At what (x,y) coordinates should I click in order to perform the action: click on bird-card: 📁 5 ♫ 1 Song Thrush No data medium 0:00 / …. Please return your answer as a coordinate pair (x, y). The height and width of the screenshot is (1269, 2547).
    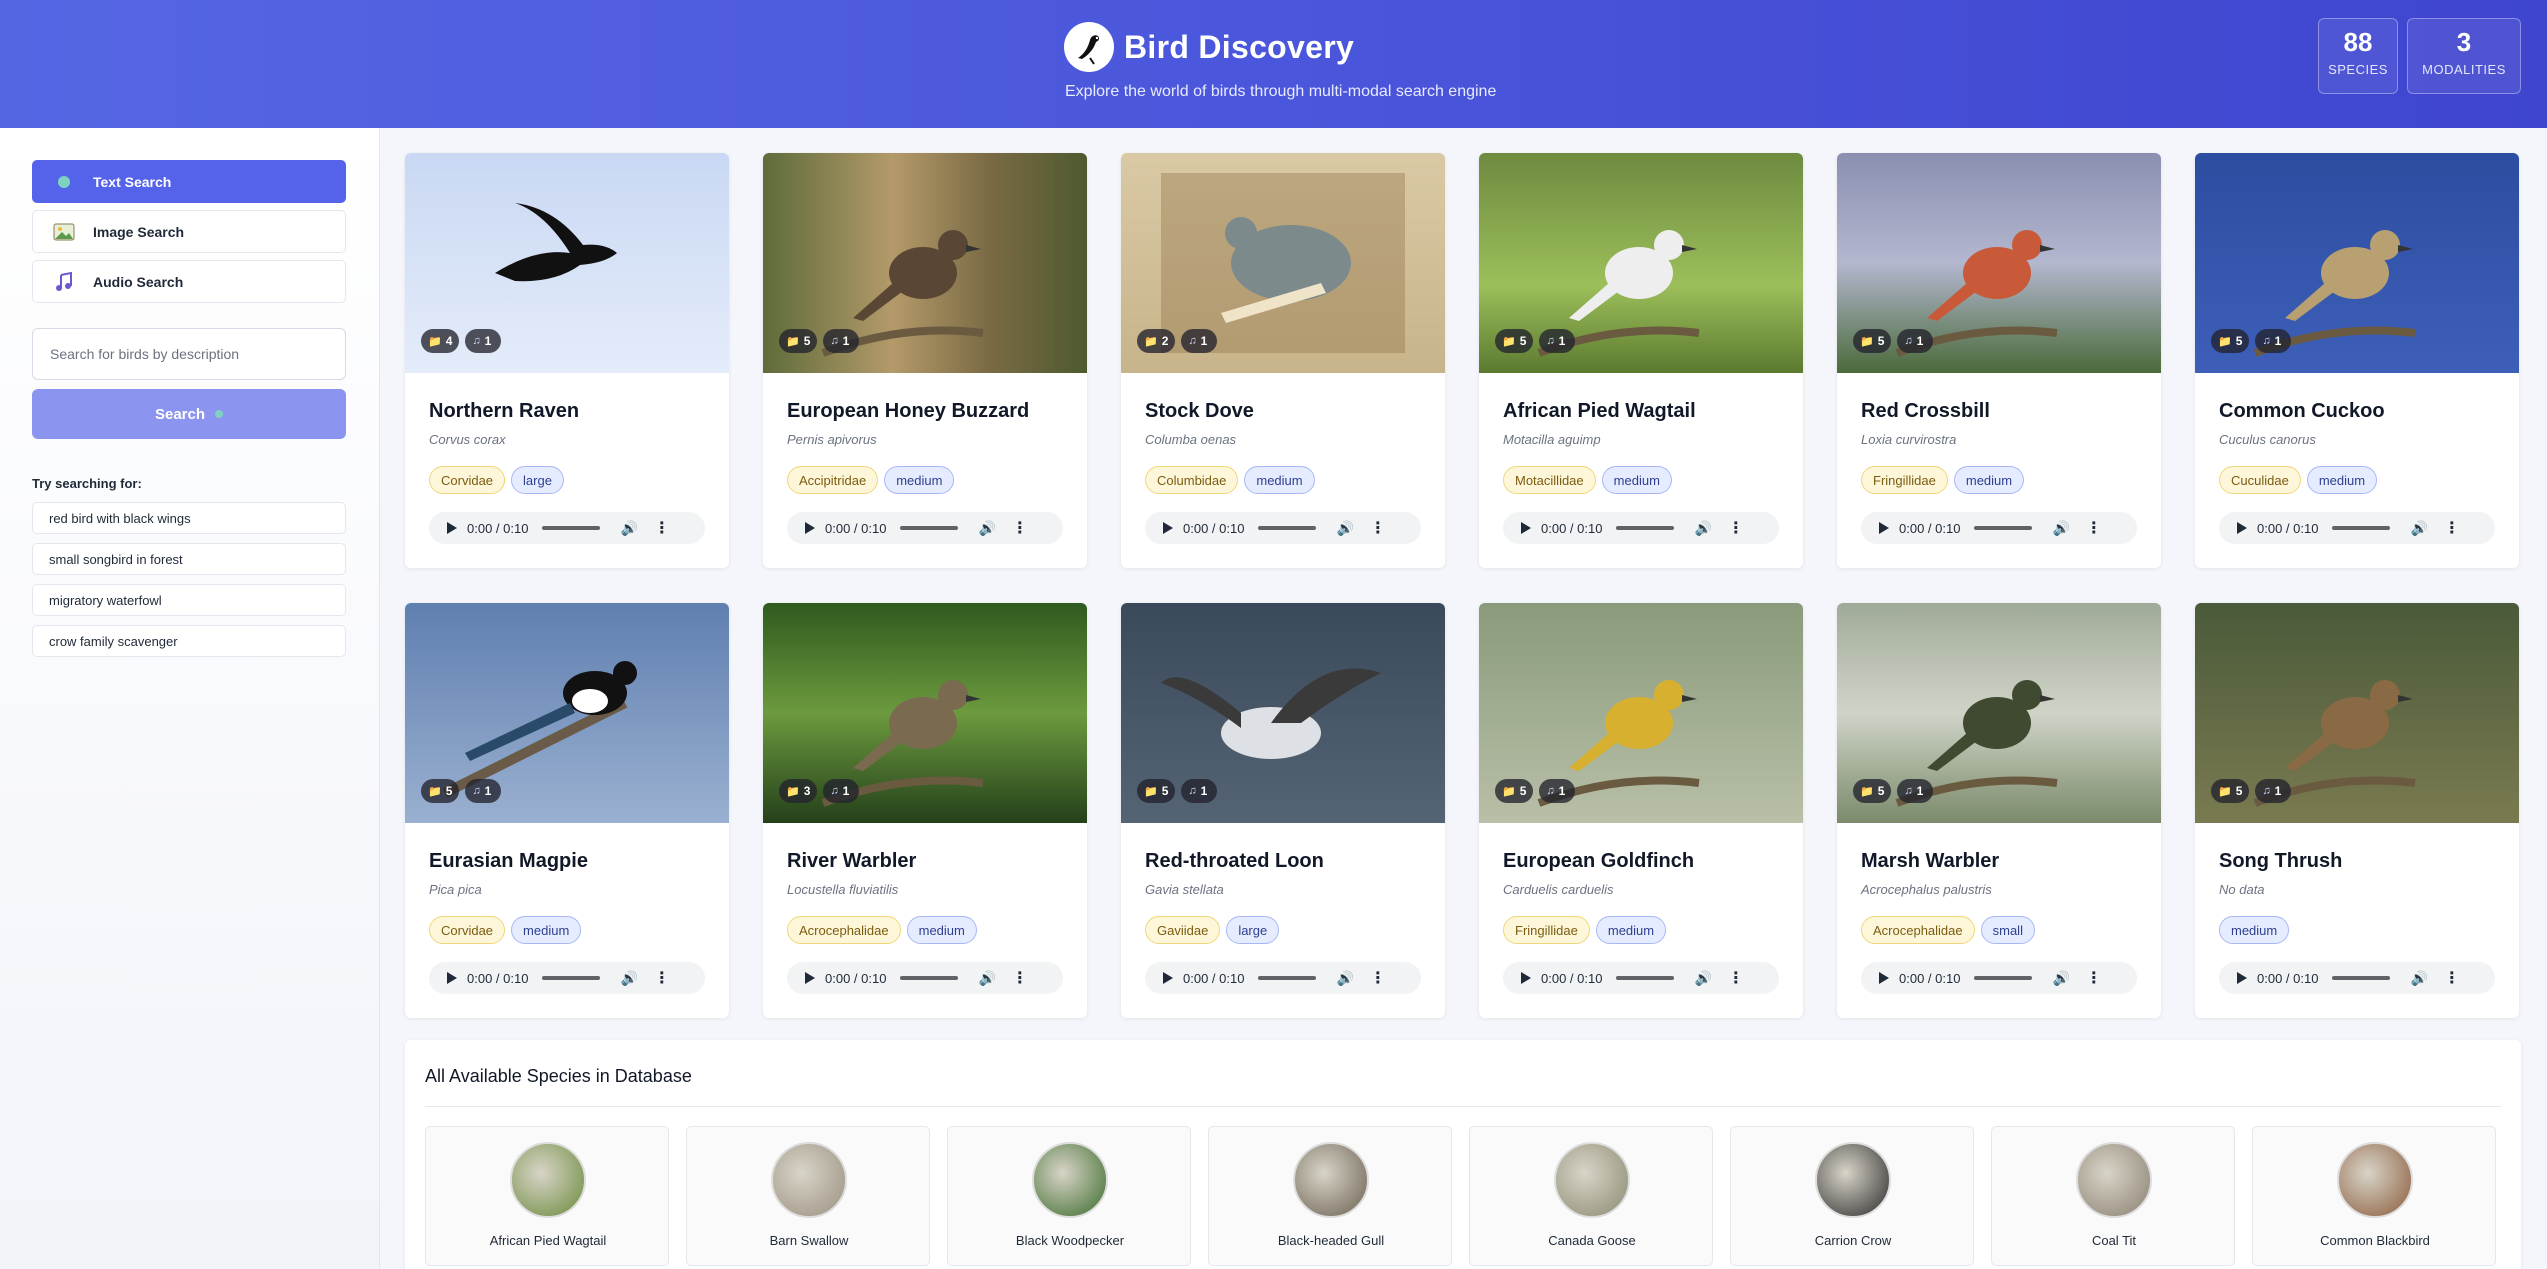
    Looking at the image, I should click on (2357, 810).